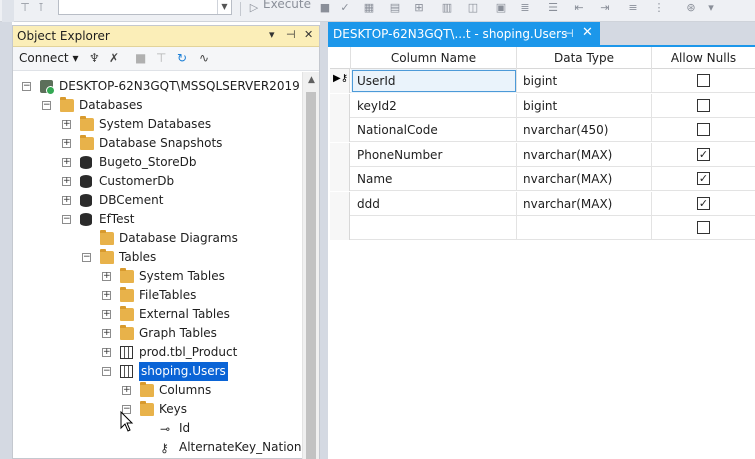 This screenshot has height=459, width=755. What do you see at coordinates (473, 8) in the screenshot?
I see `live-stats-icon: ◫` at bounding box center [473, 8].